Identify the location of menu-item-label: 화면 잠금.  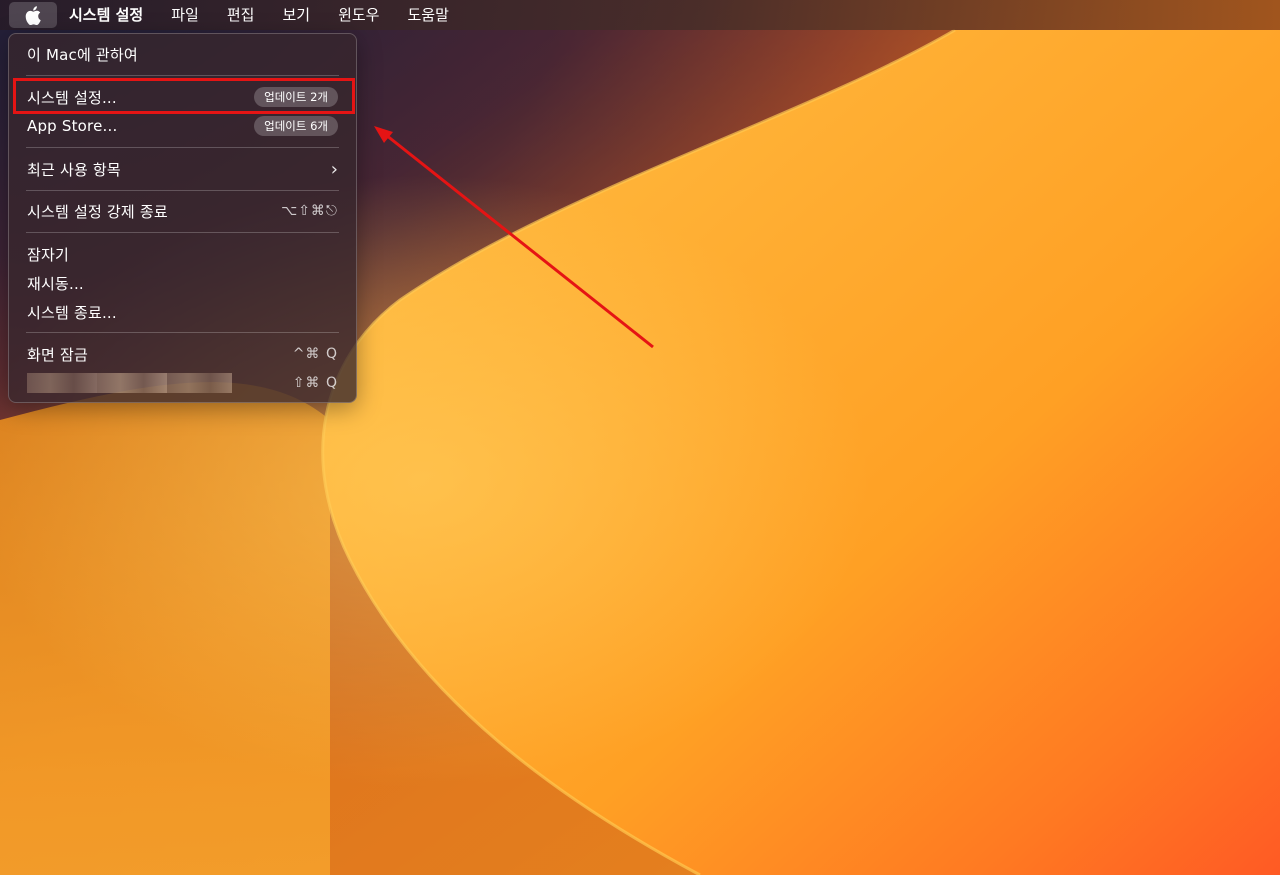
(57, 354).